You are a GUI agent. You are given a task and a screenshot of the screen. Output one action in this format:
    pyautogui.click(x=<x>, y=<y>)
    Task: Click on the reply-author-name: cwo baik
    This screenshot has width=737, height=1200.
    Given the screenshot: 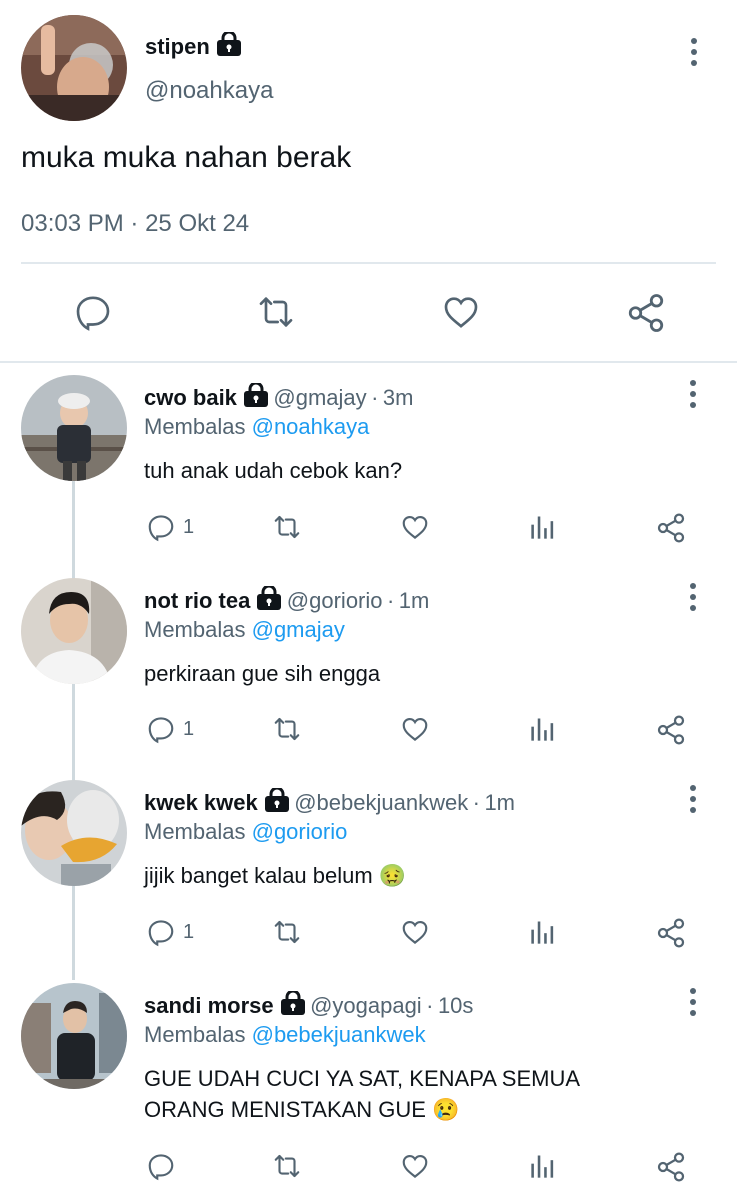 What is the action you would take?
    pyautogui.click(x=190, y=397)
    